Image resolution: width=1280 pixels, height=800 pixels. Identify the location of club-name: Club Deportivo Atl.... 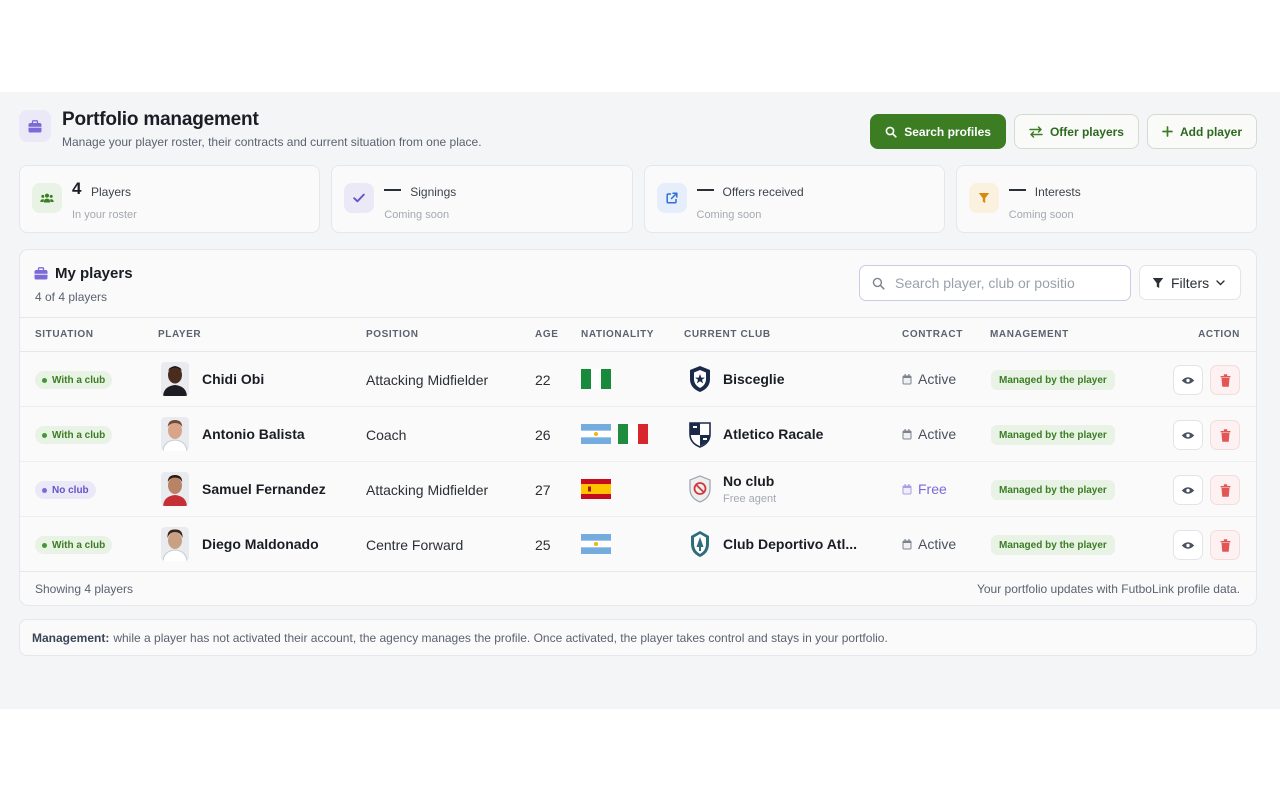
(790, 544).